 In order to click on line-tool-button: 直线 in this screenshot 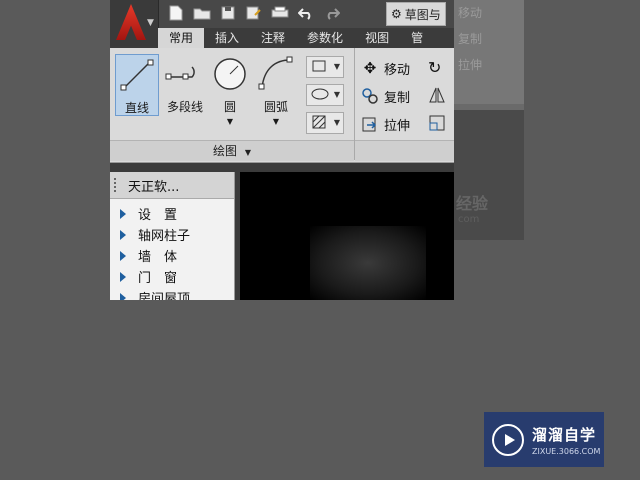, I will do `click(137, 85)`.